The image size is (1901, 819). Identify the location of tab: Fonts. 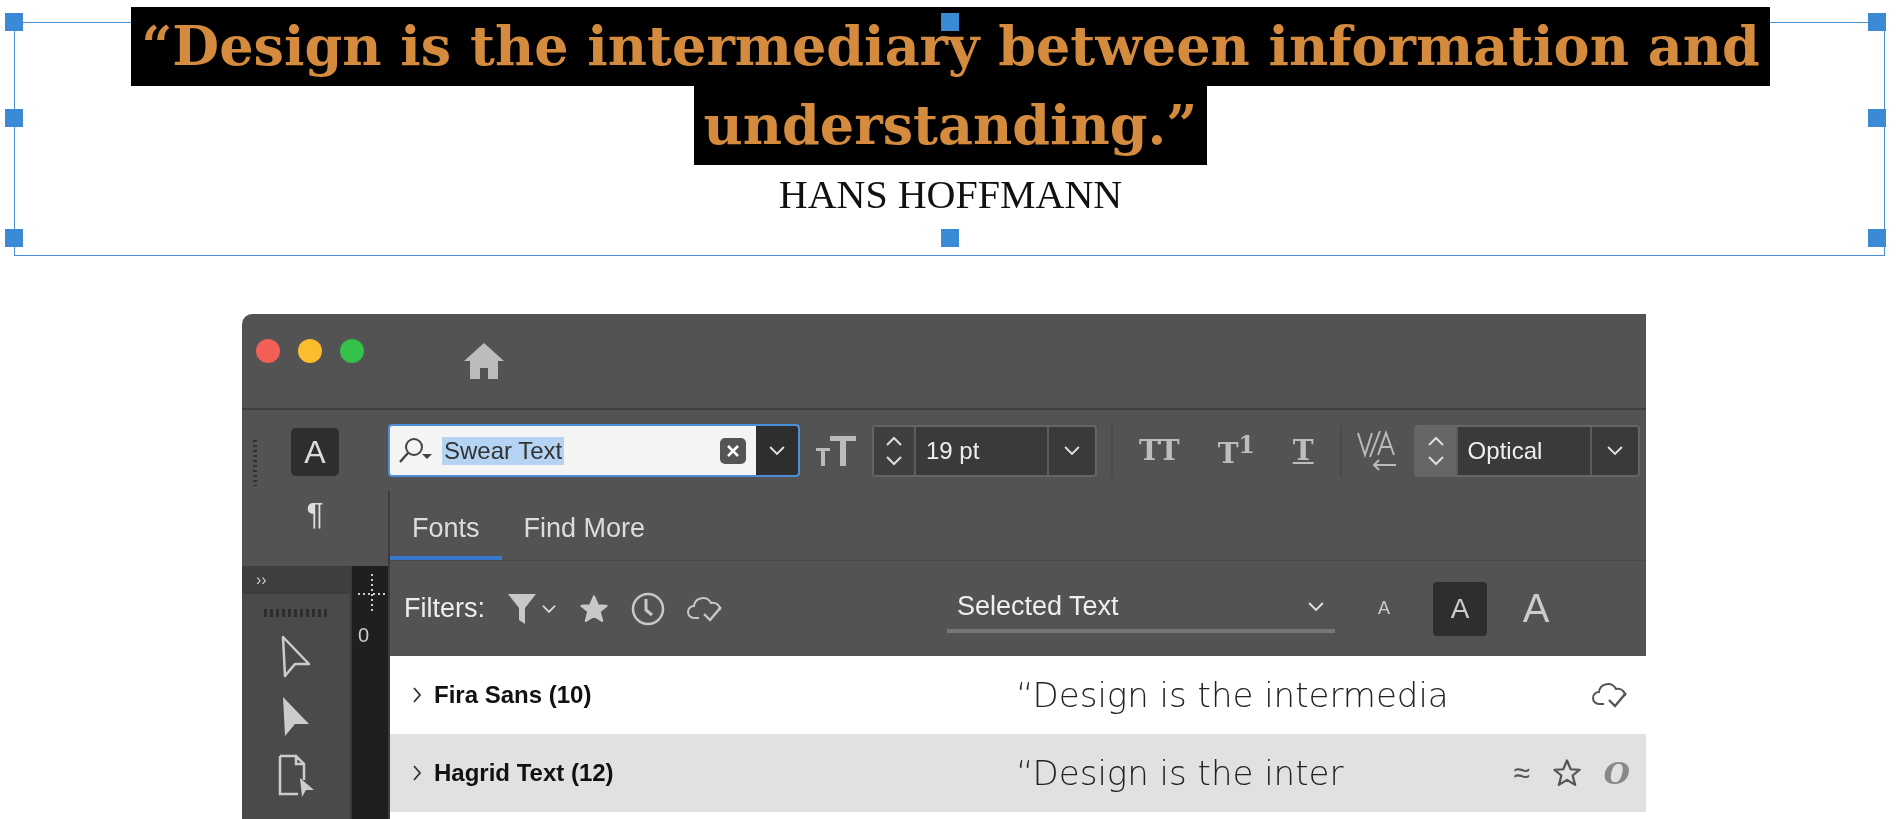
(446, 525).